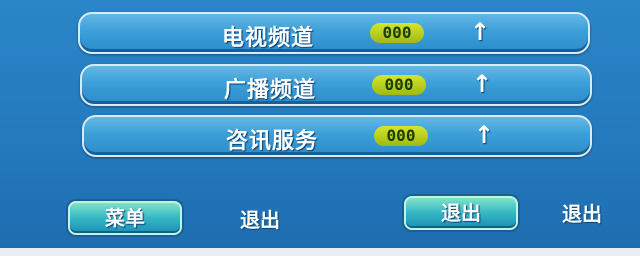  Describe the element at coordinates (125, 218) in the screenshot. I see `menu-button: 菜单` at that location.